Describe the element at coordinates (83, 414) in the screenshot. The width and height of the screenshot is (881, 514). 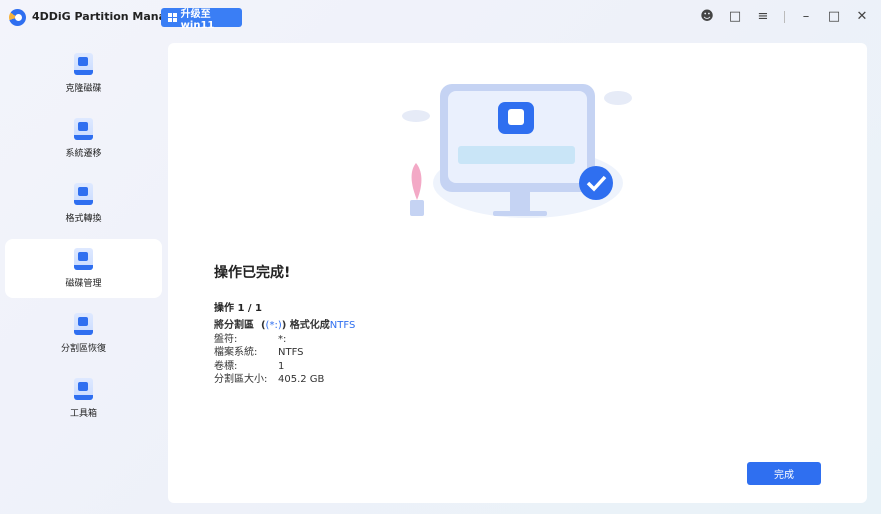
I see `sidebar-item-label: 工具箱` at that location.